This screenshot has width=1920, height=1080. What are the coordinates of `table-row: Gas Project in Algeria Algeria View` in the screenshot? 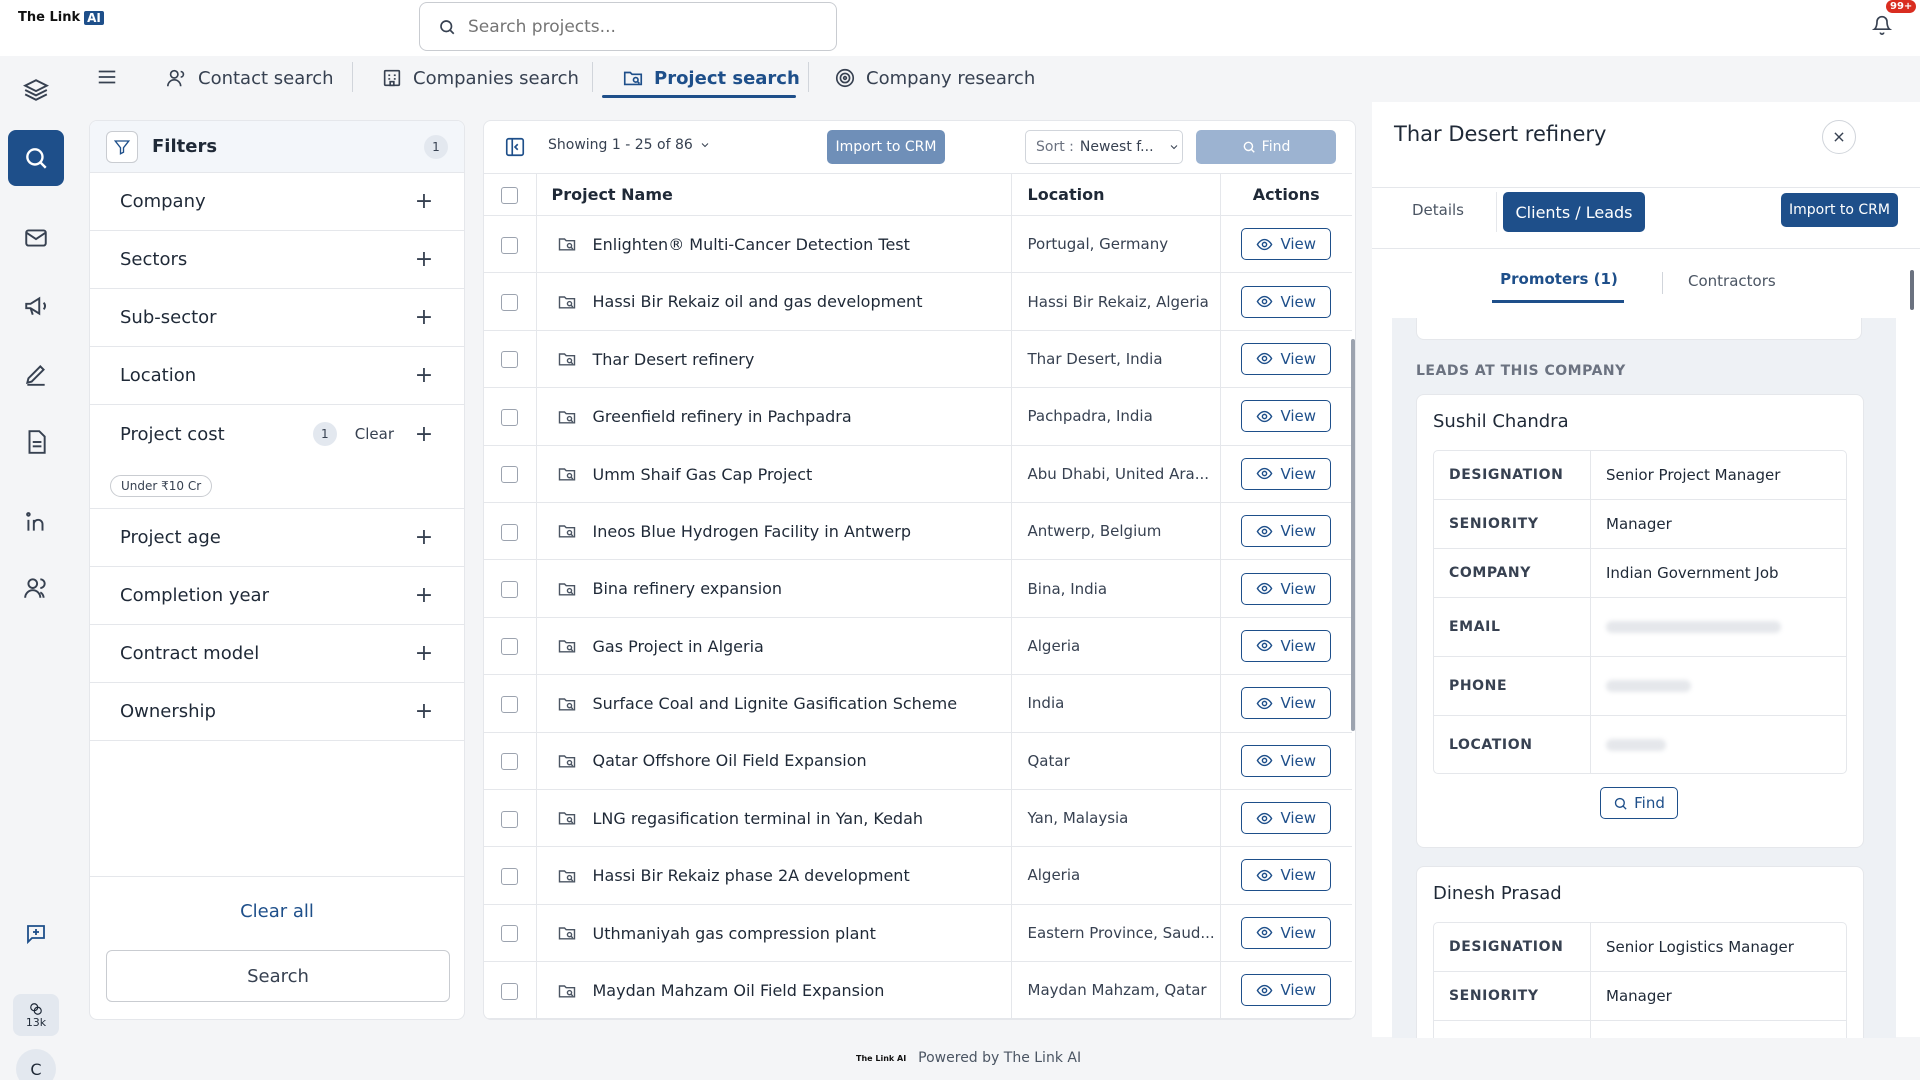 It's located at (918, 646).